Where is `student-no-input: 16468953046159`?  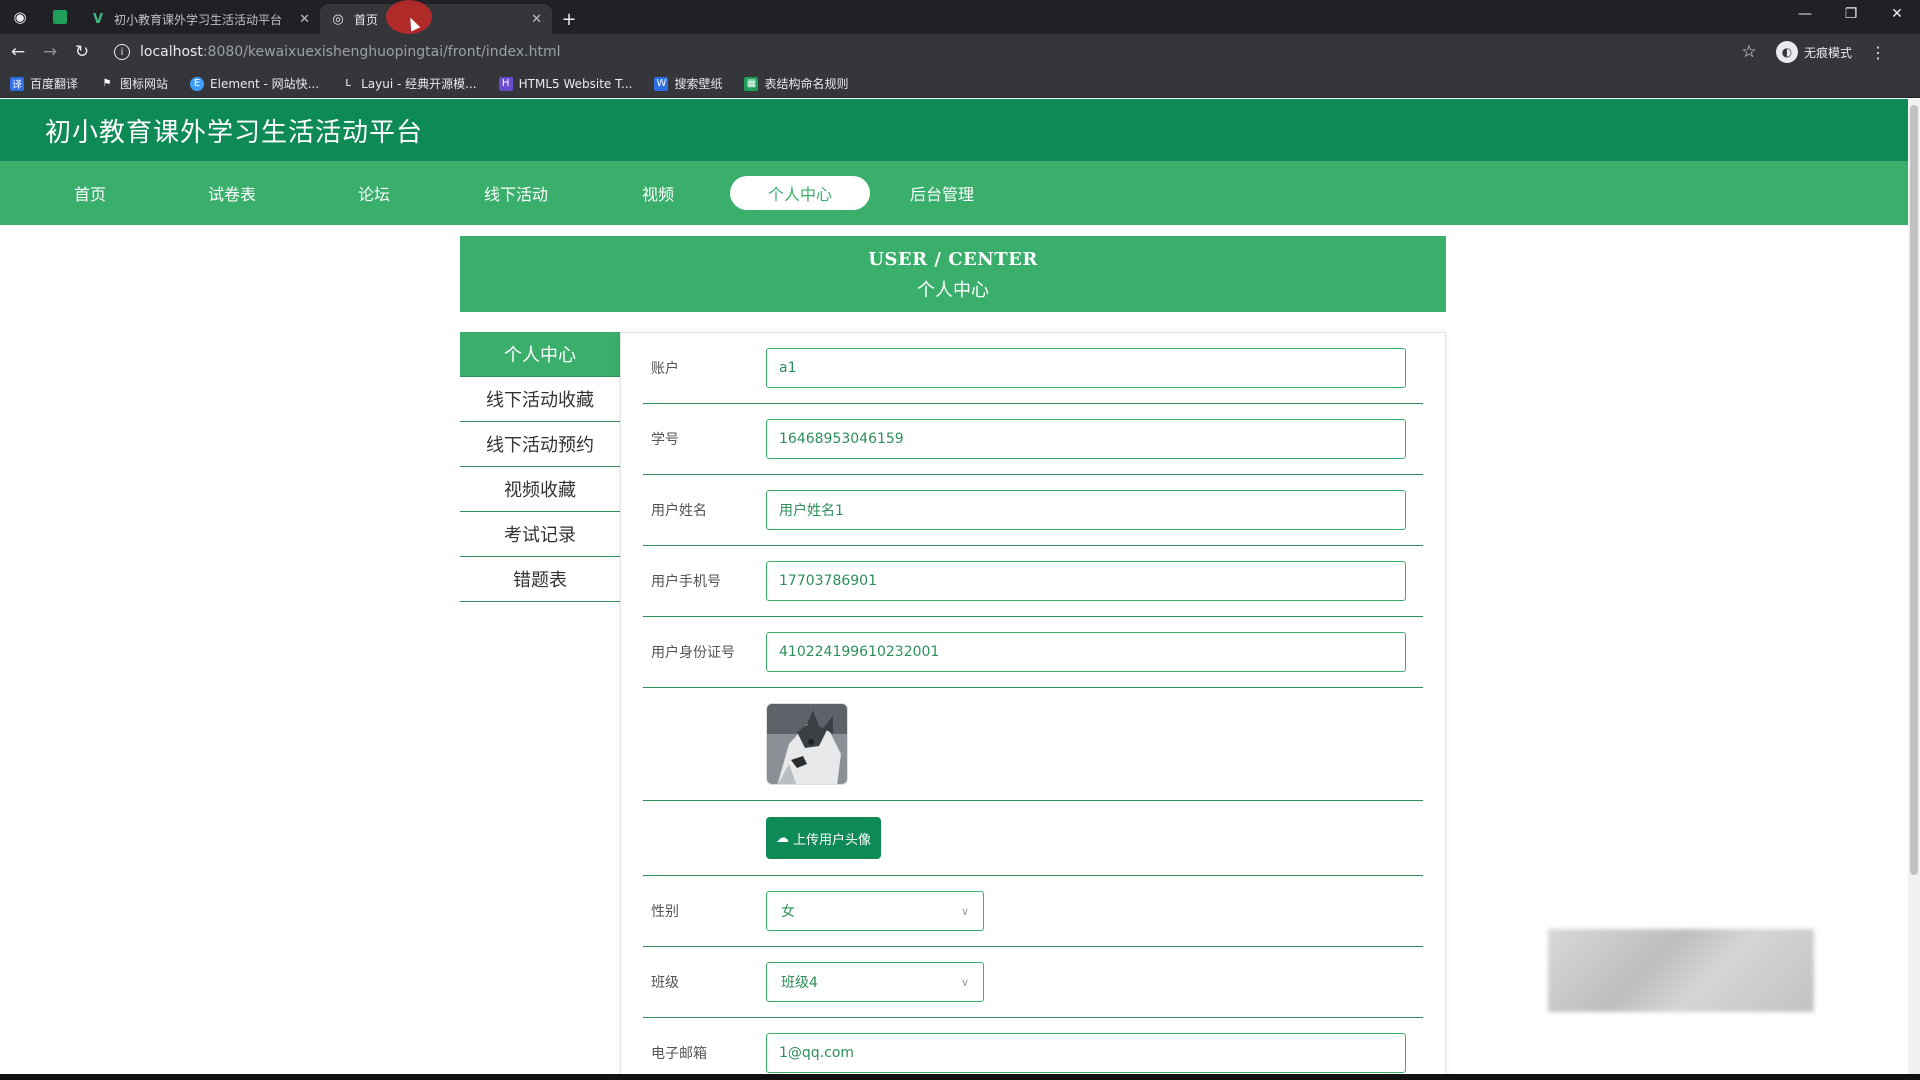
student-no-input: 16468953046159 is located at coordinates (1086, 439).